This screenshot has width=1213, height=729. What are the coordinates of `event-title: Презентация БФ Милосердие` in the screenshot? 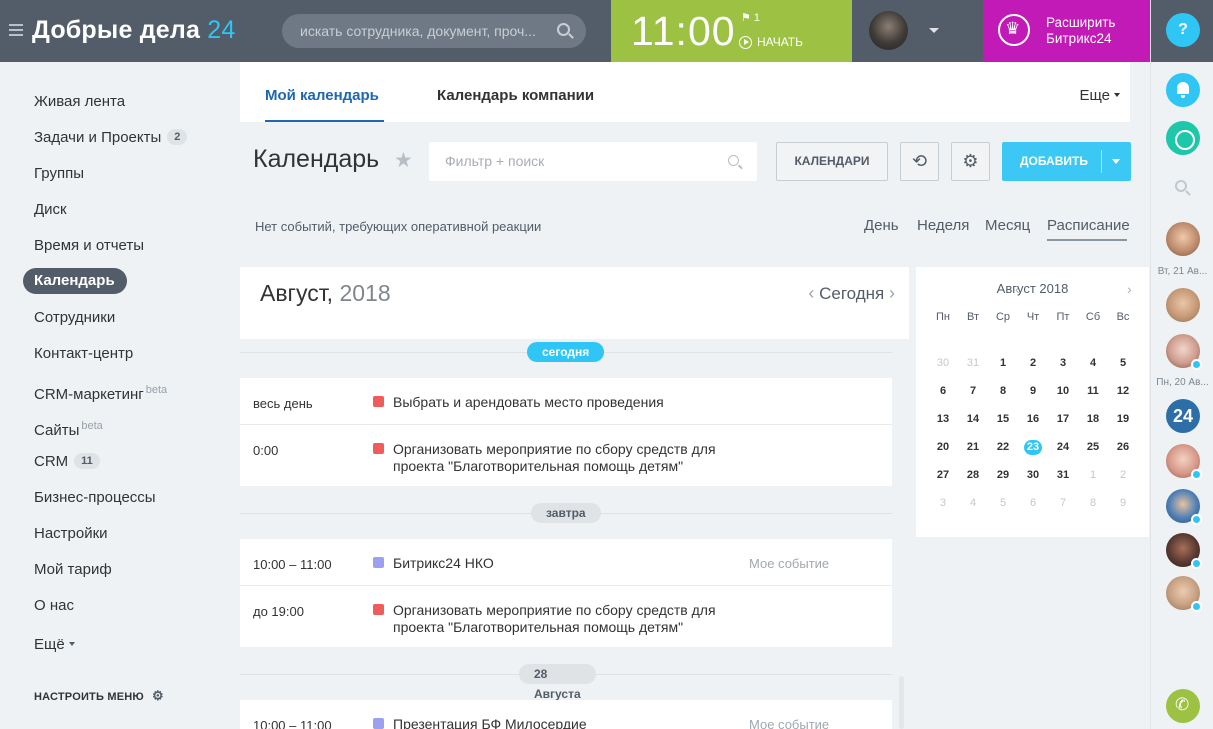 It's located at (573, 722).